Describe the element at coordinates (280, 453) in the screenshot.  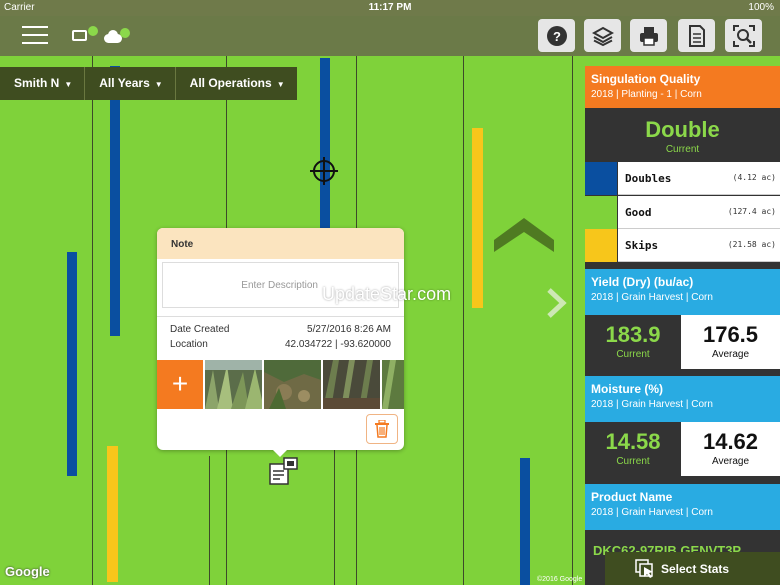
I see `note-popup-tail` at that location.